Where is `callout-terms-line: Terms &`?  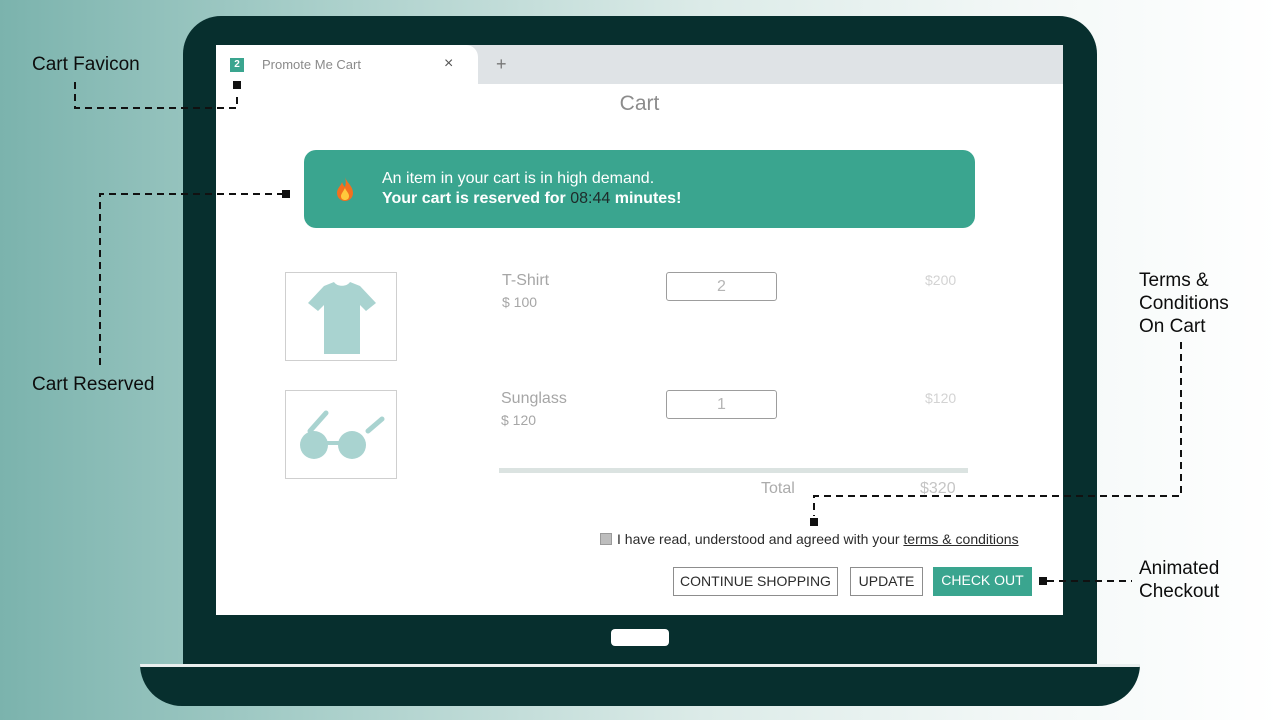 callout-terms-line: Terms & is located at coordinates (1174, 280).